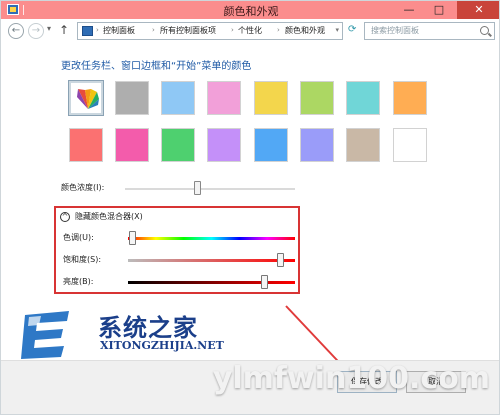 This screenshot has height=415, width=500. What do you see at coordinates (162, 345) in the screenshot?
I see `watermark-url: XITONGZHIJIA.NET` at bounding box center [162, 345].